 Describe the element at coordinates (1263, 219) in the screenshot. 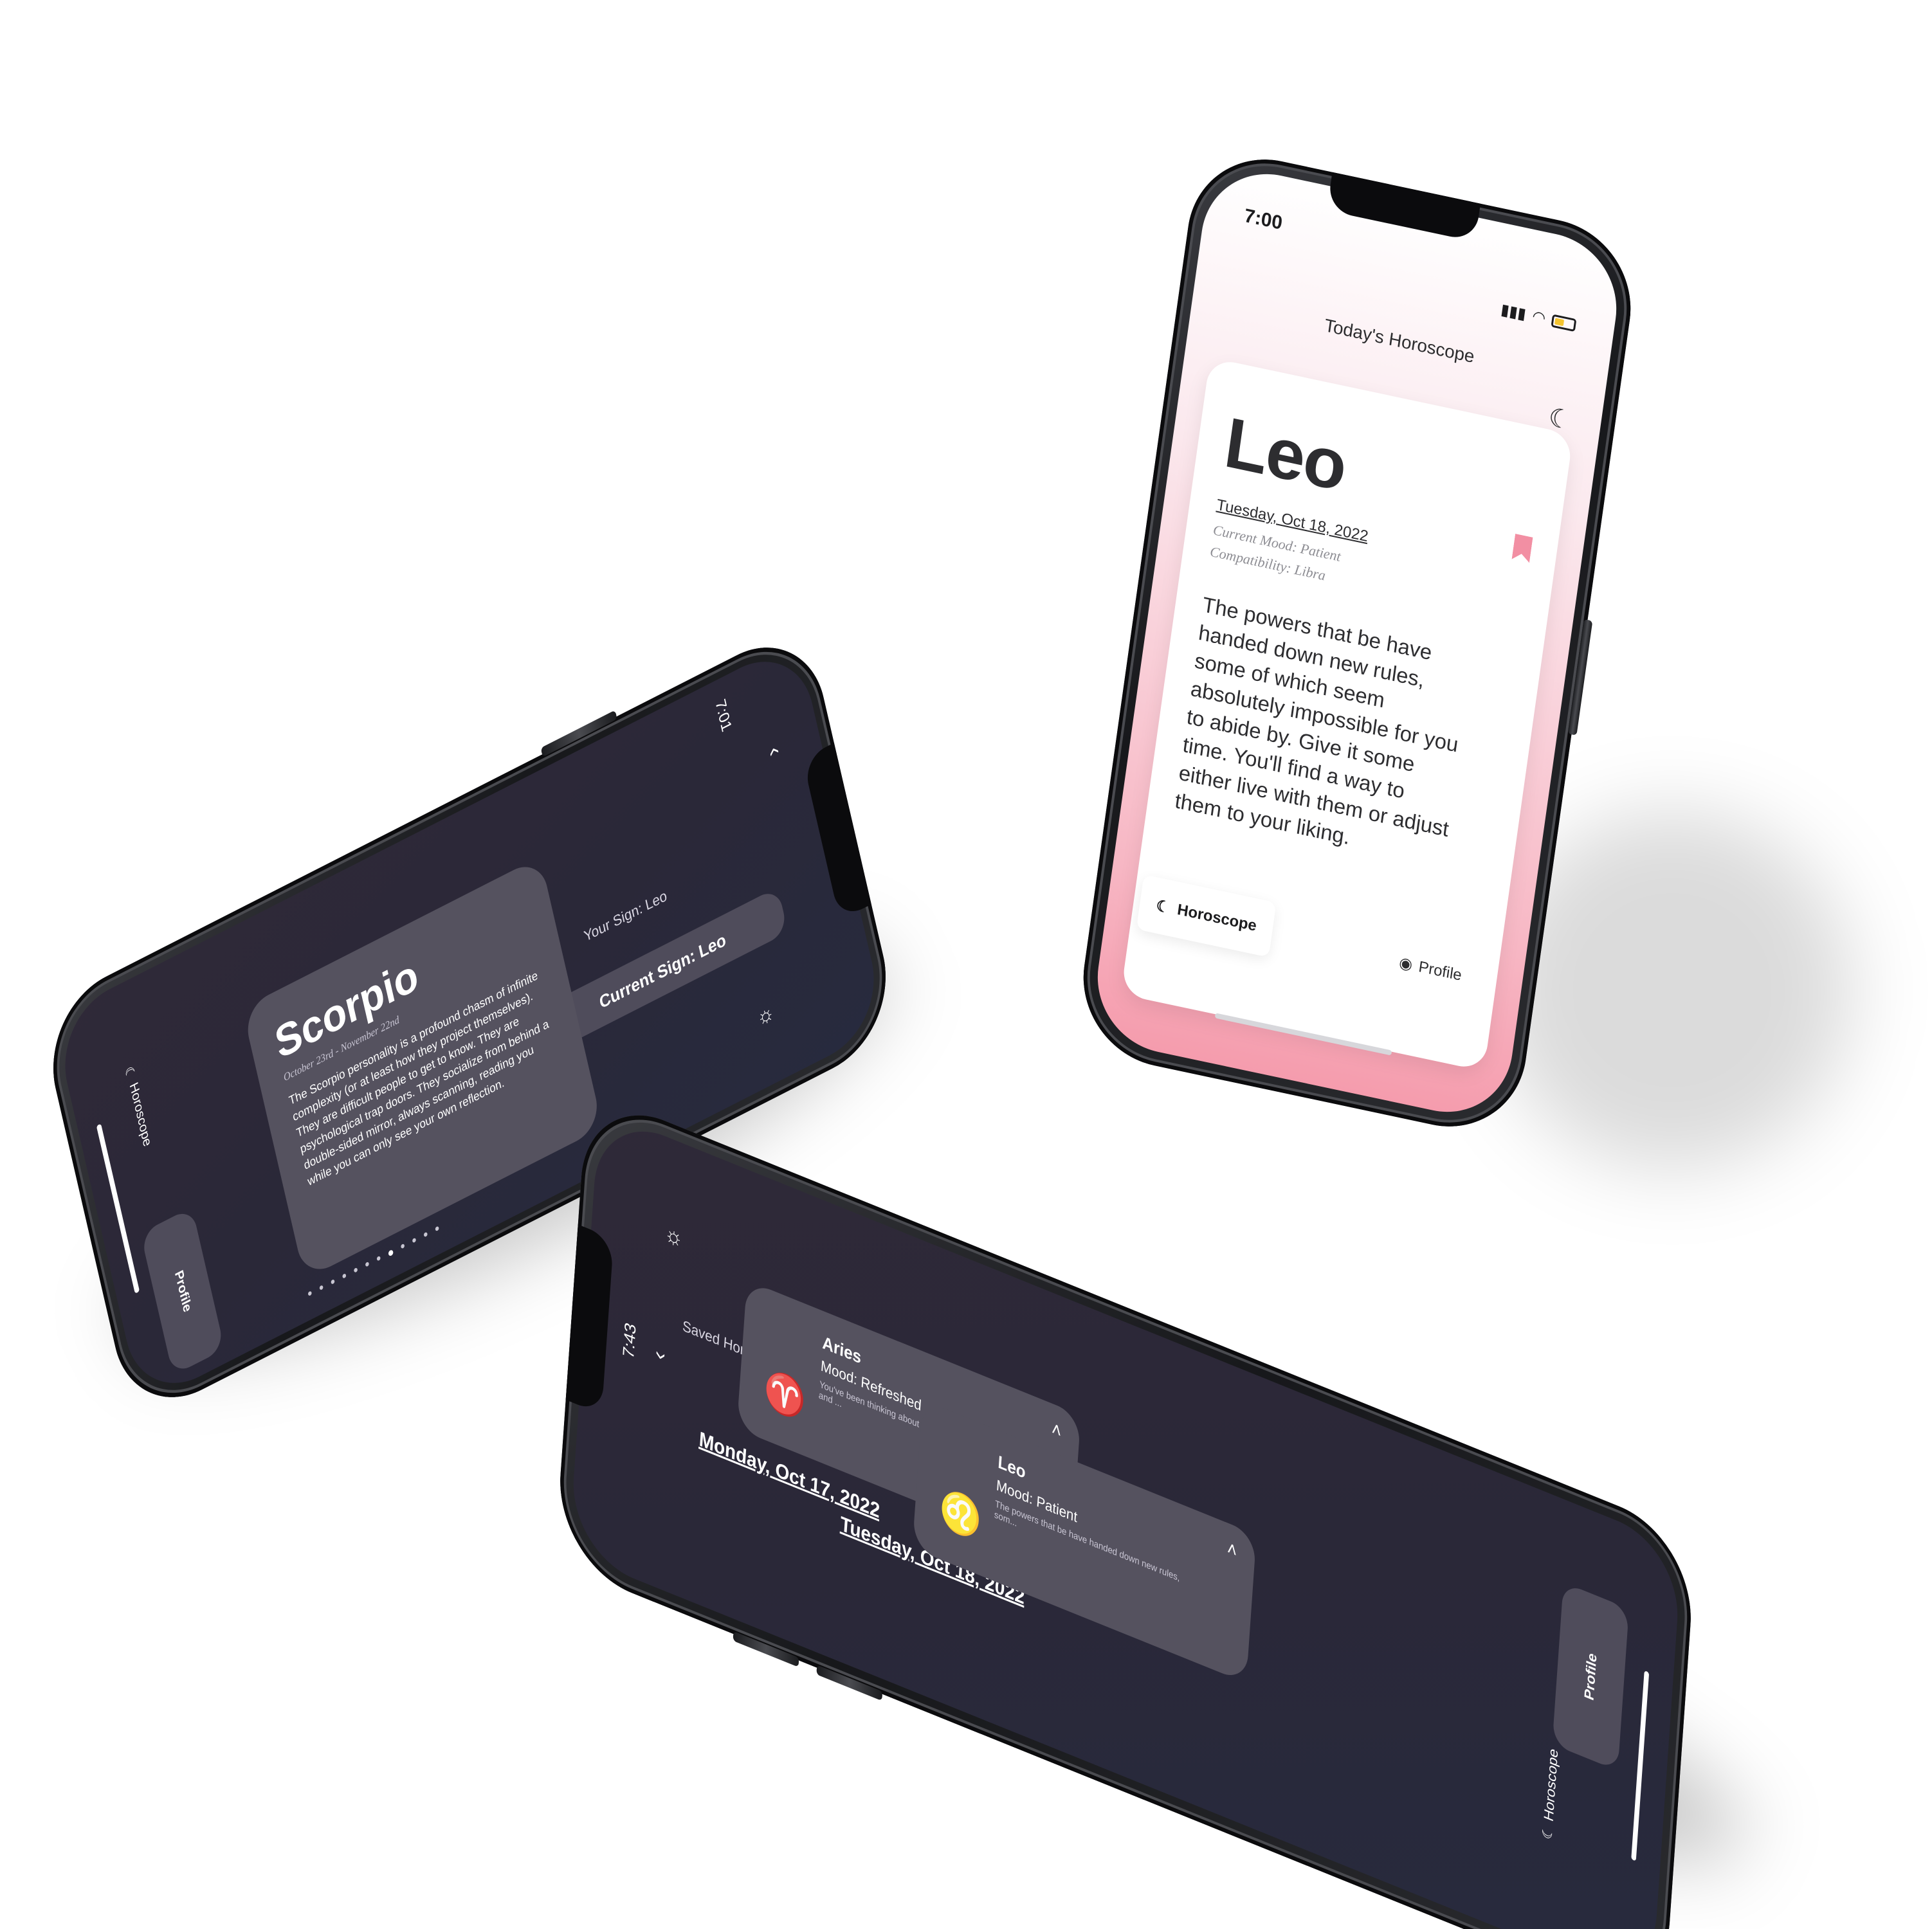

I see `status-time: 7:00` at that location.